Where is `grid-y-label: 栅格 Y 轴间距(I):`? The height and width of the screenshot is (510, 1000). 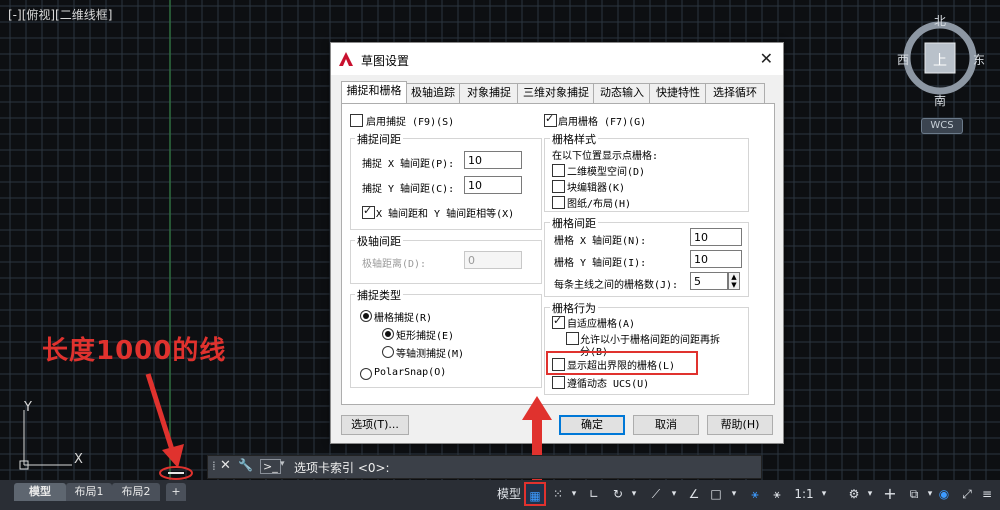
grid-y-label: 栅格 Y 轴间距(I): is located at coordinates (600, 263).